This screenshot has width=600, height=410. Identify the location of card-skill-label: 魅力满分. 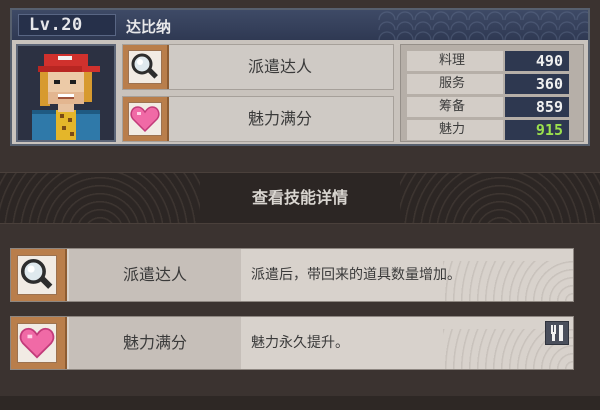
(279, 118).